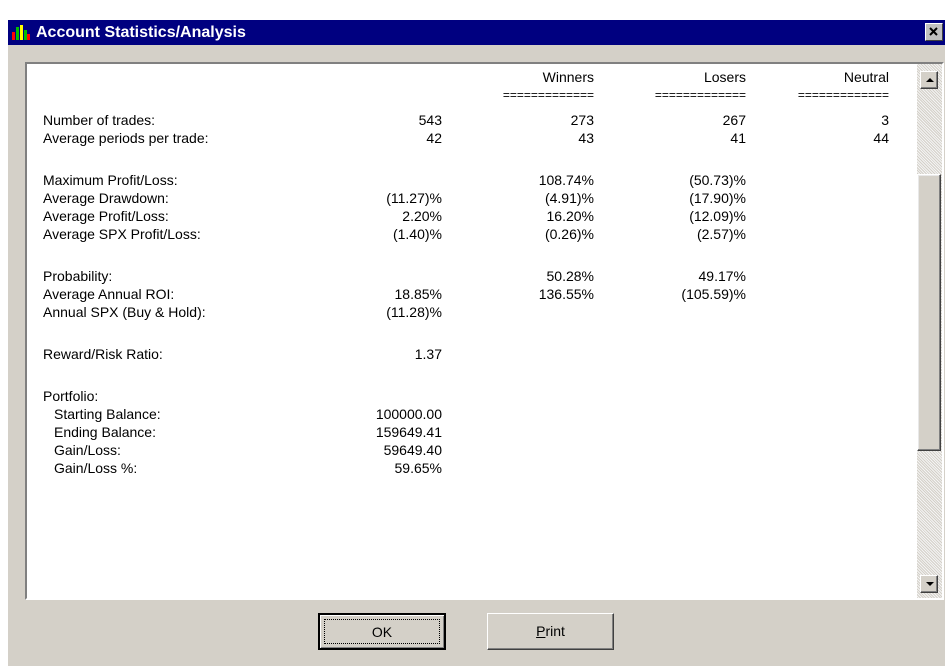 This screenshot has height=666, width=947. I want to click on scroll-thumb, so click(929, 312).